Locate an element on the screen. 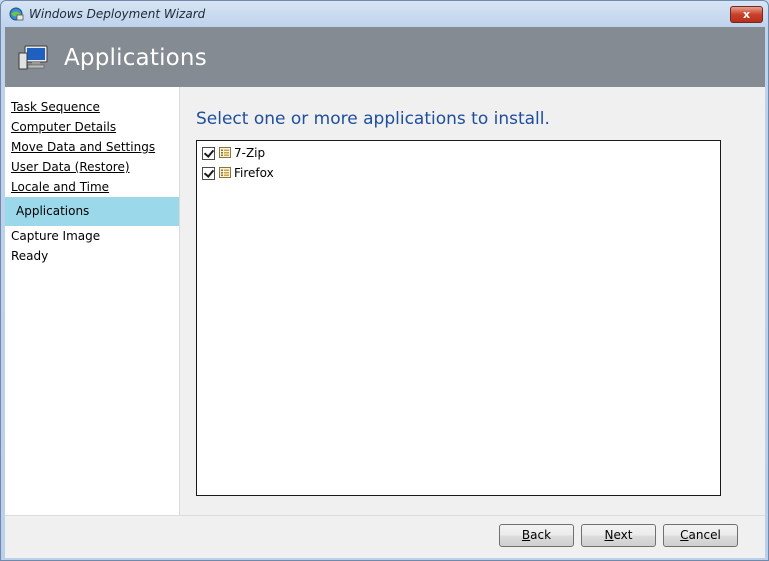 This screenshot has width=769, height=561. sidebar-item-capture-image: Capture Image is located at coordinates (56, 236).